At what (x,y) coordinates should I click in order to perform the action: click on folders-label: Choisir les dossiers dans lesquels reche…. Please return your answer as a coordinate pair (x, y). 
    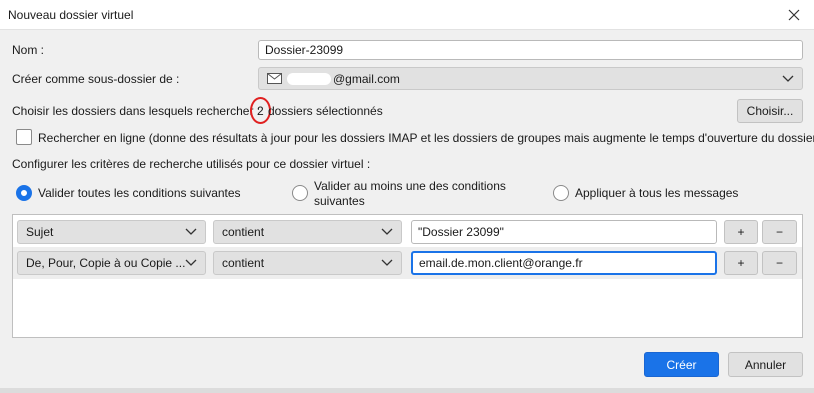
    Looking at the image, I should click on (136, 111).